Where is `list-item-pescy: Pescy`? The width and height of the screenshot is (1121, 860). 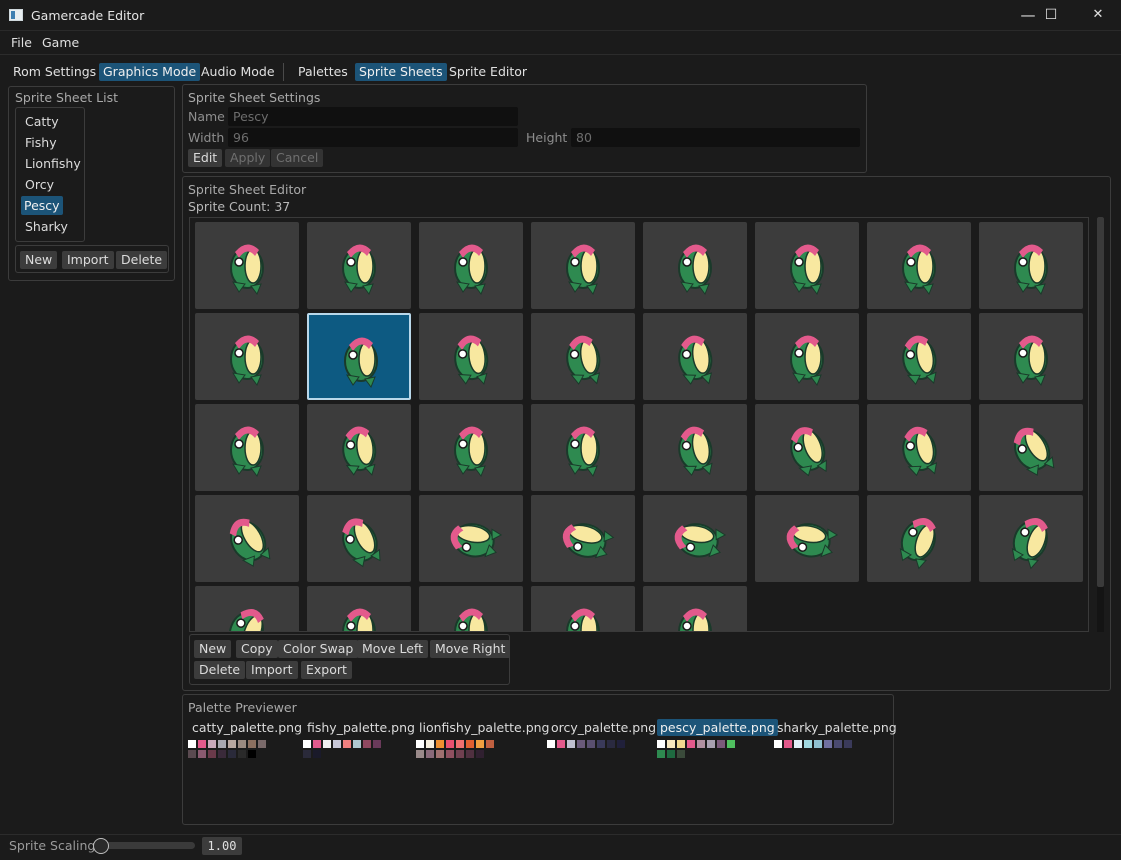 list-item-pescy: Pescy is located at coordinates (42, 205).